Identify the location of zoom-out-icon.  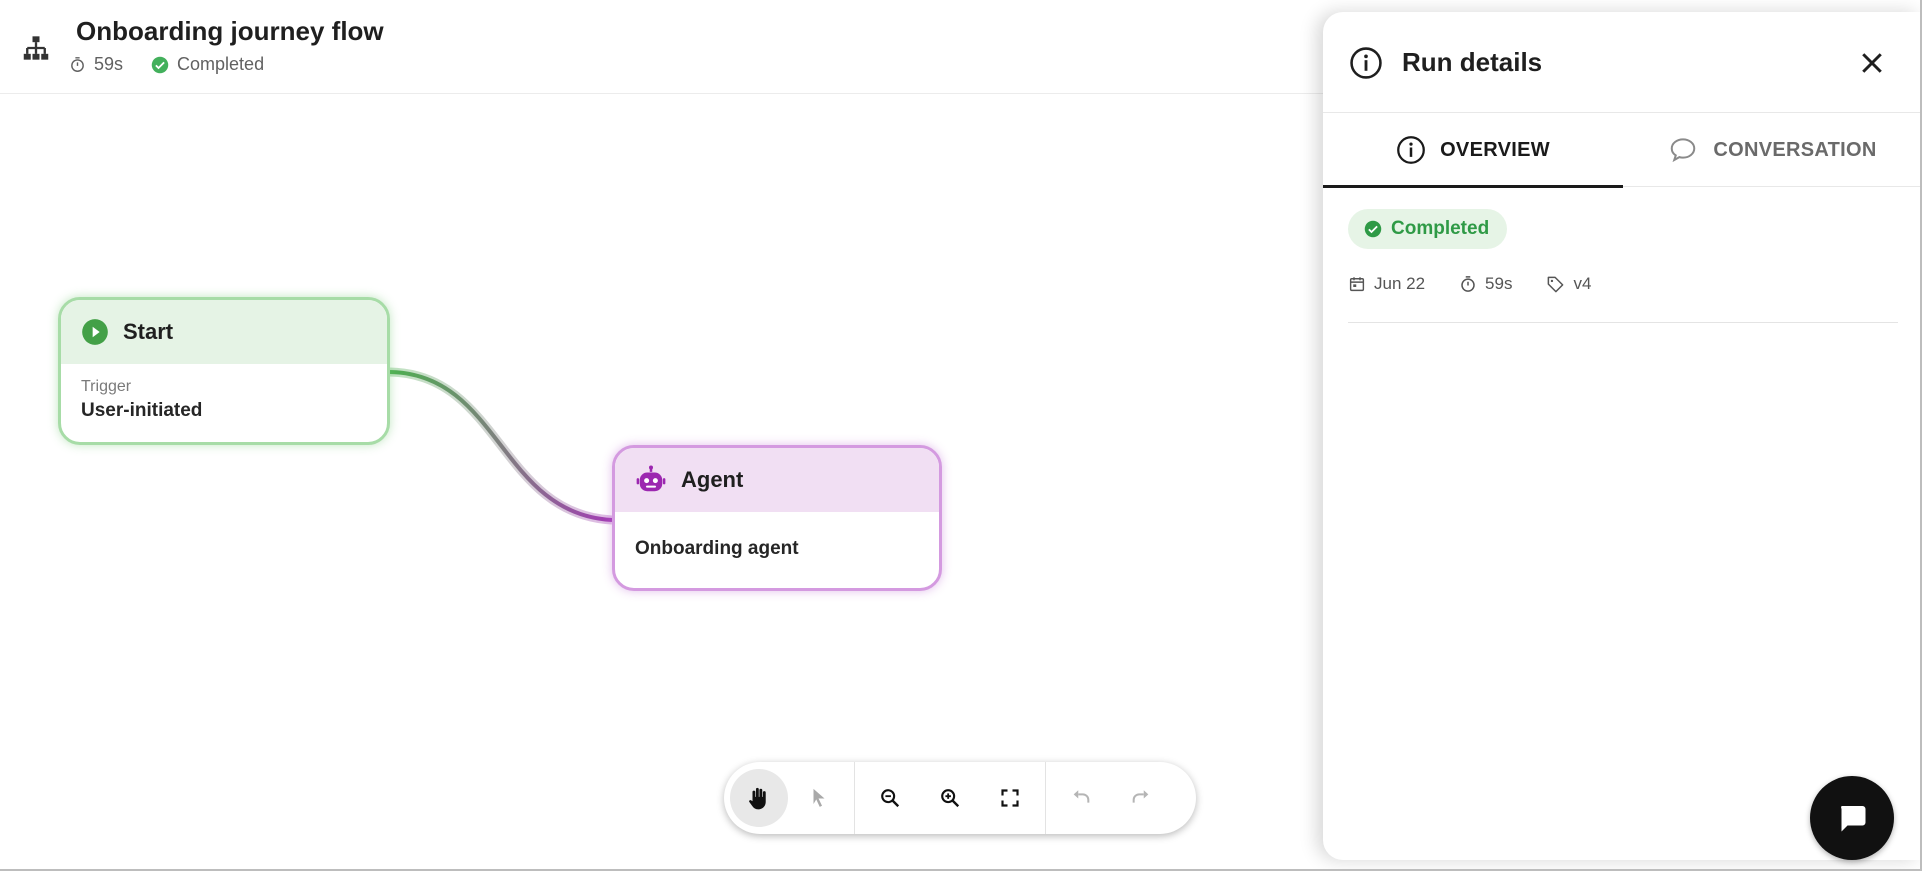
(890, 798).